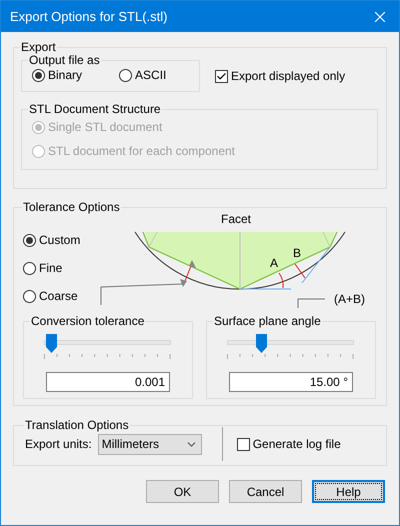 The image size is (400, 526). What do you see at coordinates (58, 444) in the screenshot?
I see `units-label: Export units:` at bounding box center [58, 444].